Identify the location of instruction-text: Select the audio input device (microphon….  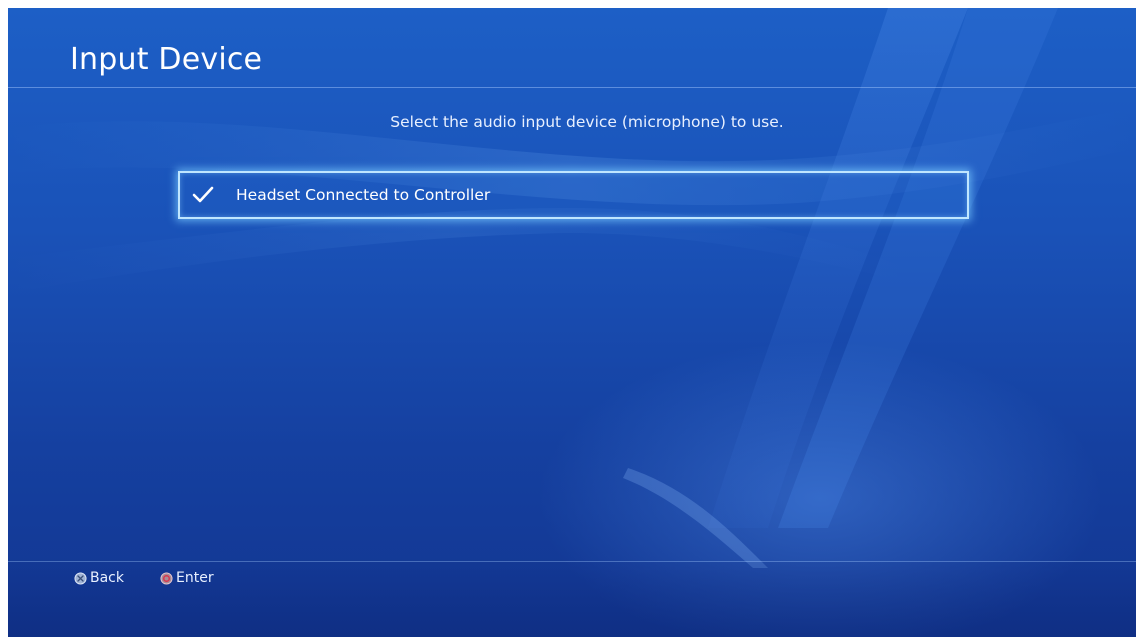
(587, 122).